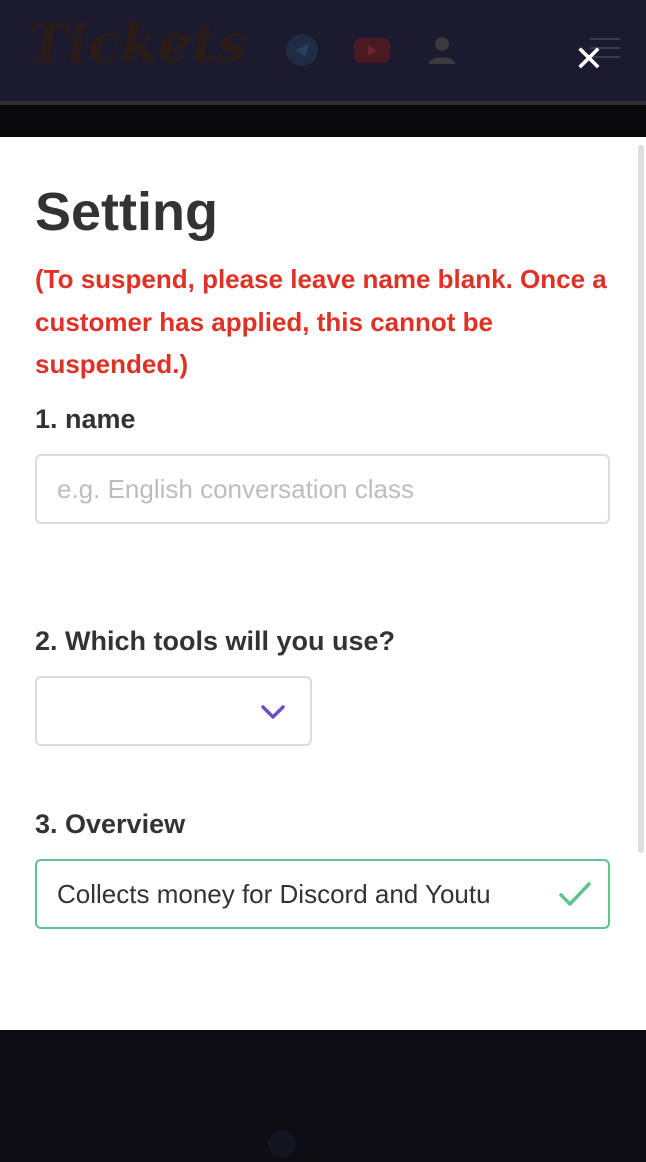  I want to click on modal-scrollbar, so click(641, 499).